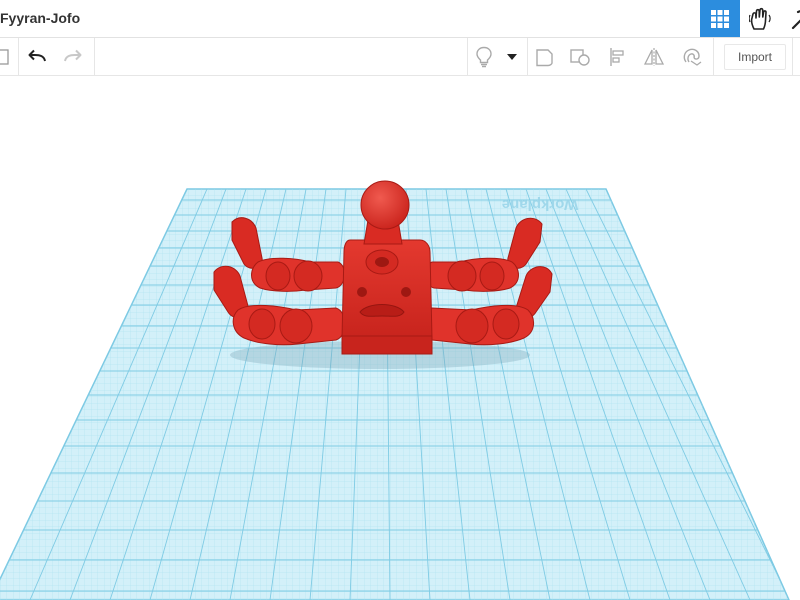 This screenshot has width=800, height=600. I want to click on hand-gesture-icon, so click(760, 18).